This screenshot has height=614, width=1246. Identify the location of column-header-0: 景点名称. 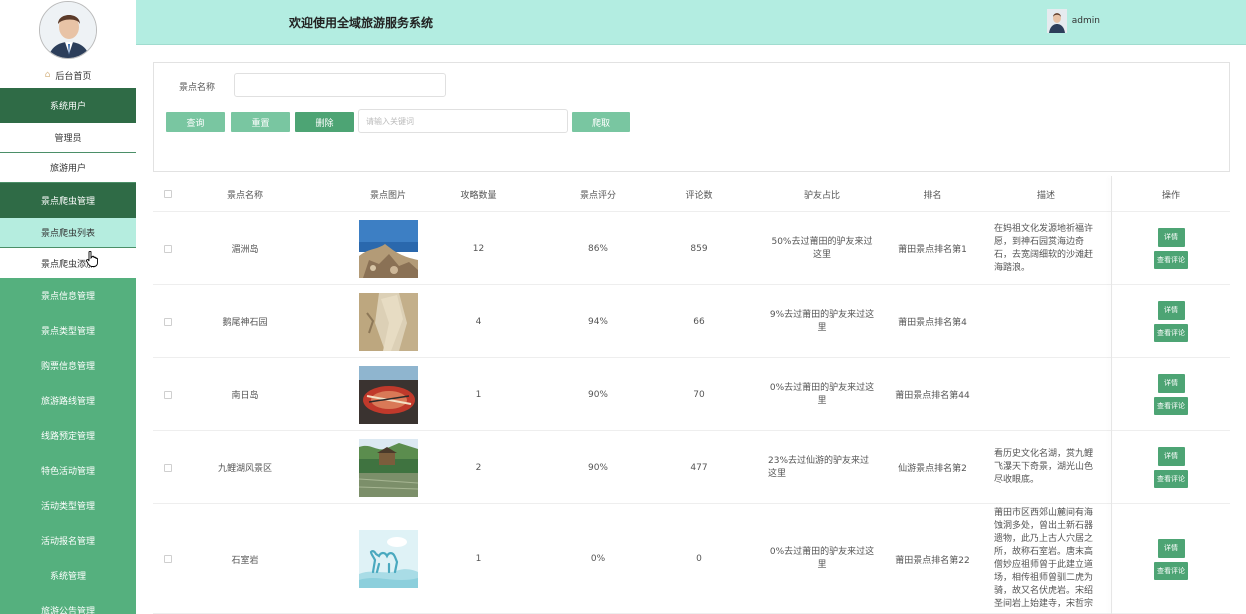
(244, 195).